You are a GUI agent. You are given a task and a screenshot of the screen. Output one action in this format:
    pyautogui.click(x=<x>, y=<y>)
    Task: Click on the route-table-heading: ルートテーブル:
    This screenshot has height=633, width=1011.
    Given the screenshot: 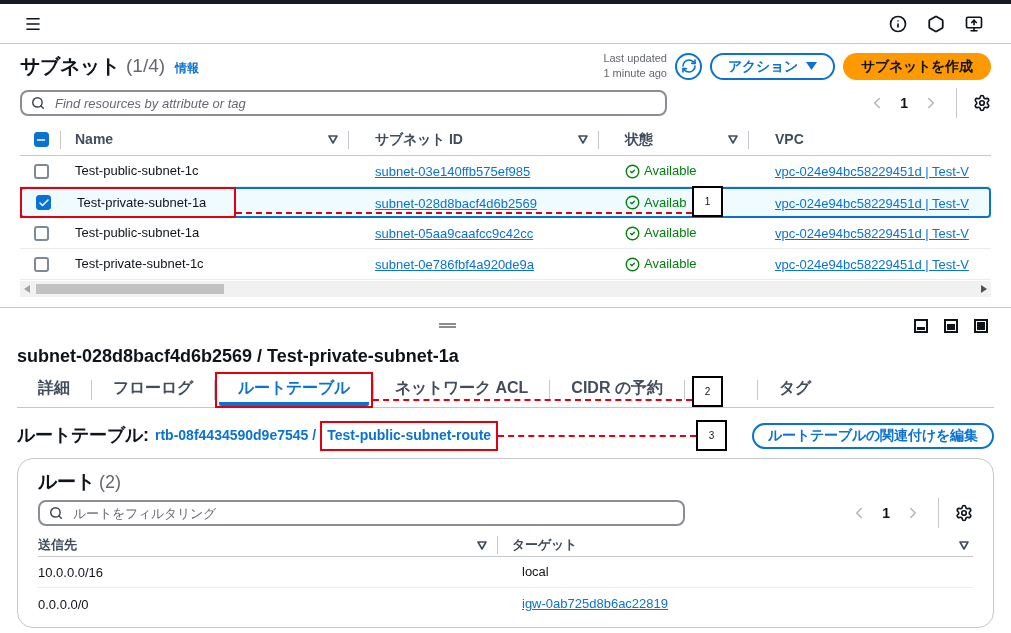 What is the action you would take?
    pyautogui.click(x=83, y=435)
    